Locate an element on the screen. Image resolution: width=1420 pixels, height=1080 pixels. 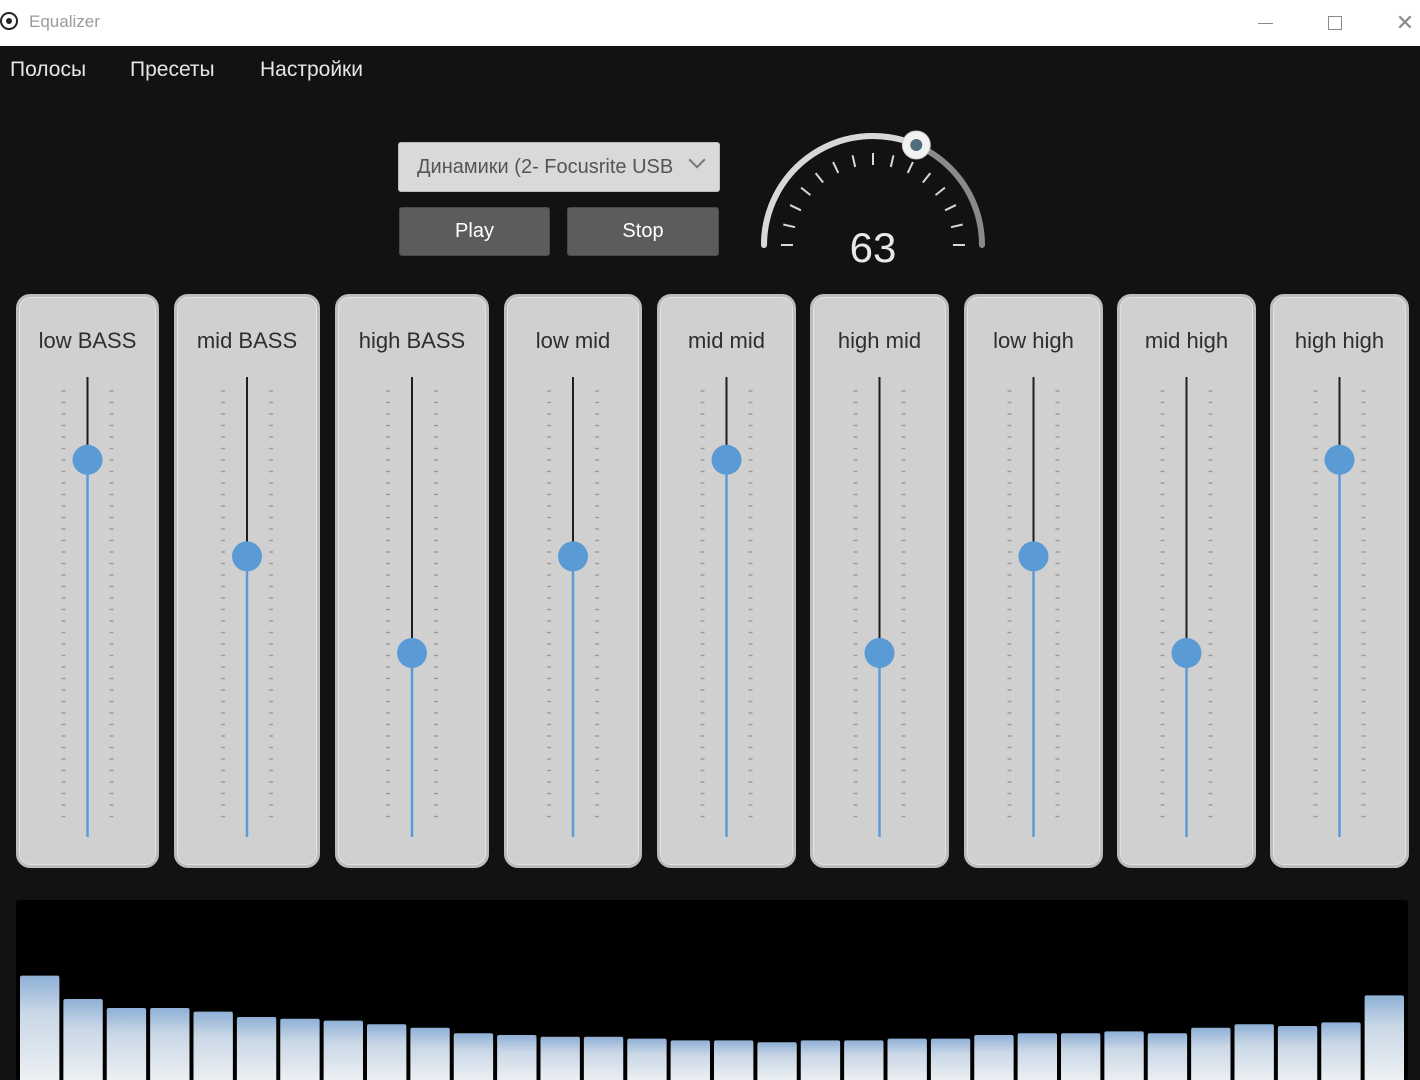
band-panel: mid high is located at coordinates (1186, 581).